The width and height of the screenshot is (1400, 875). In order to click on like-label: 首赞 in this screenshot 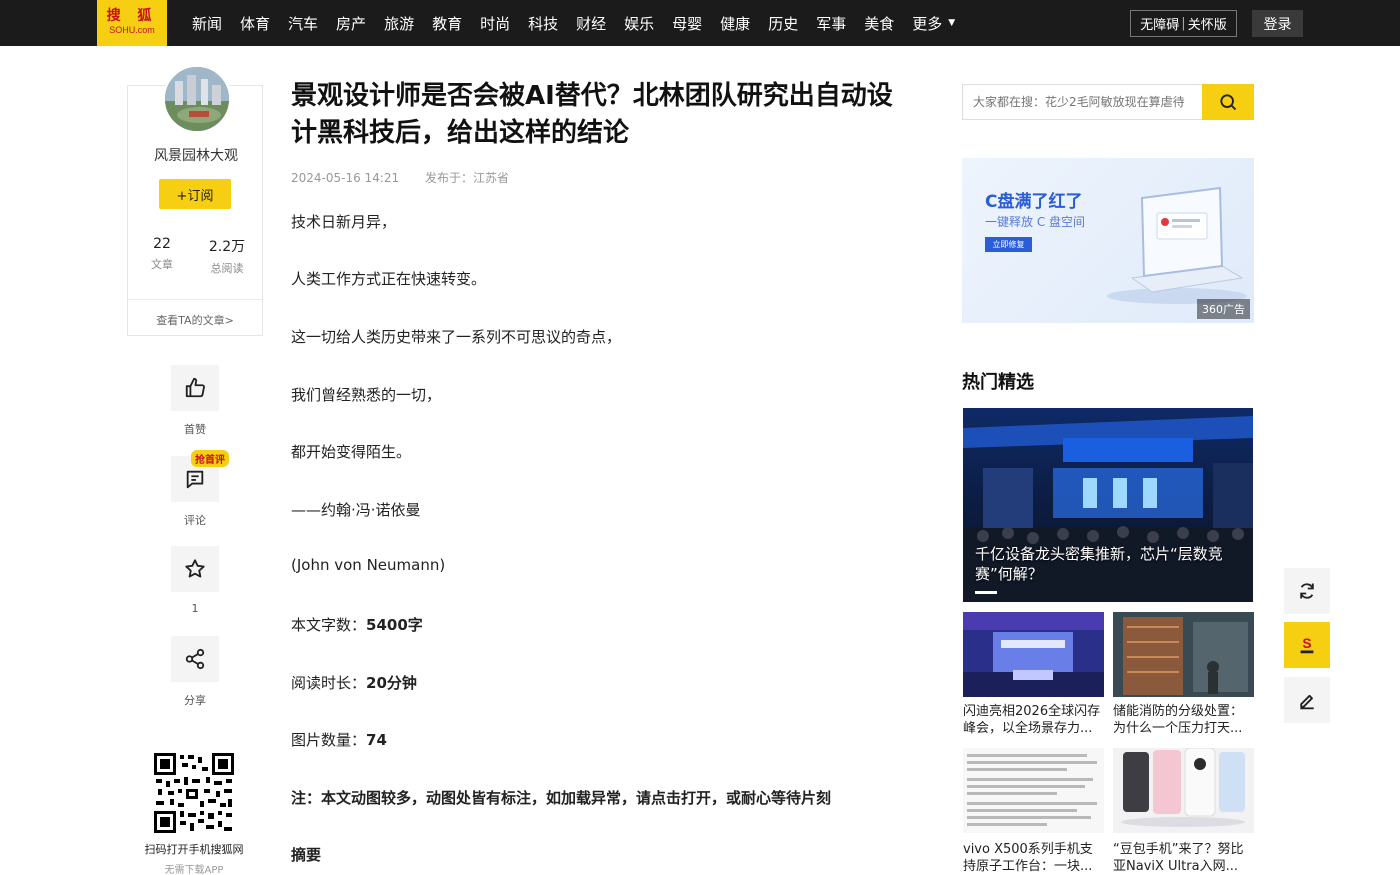, I will do `click(195, 429)`.